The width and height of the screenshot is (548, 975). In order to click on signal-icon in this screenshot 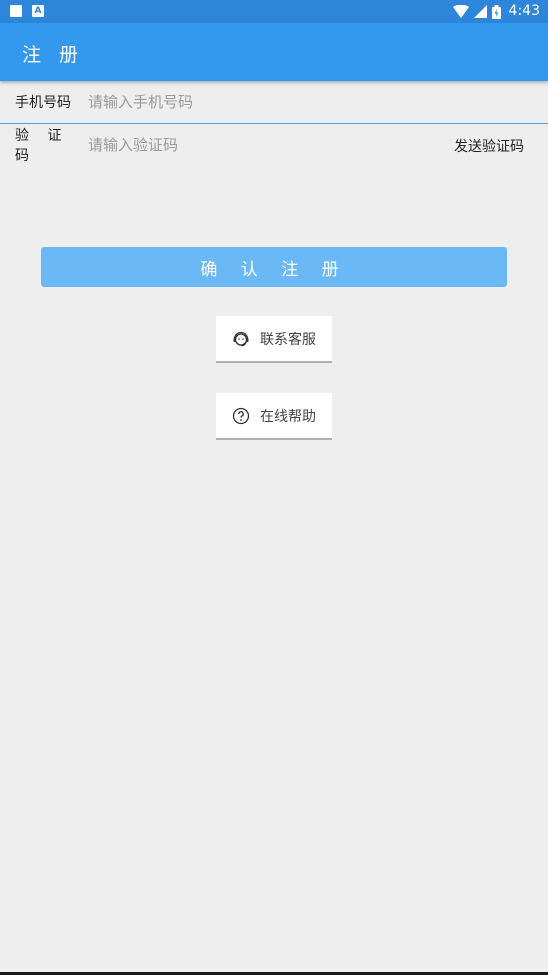, I will do `click(480, 11)`.